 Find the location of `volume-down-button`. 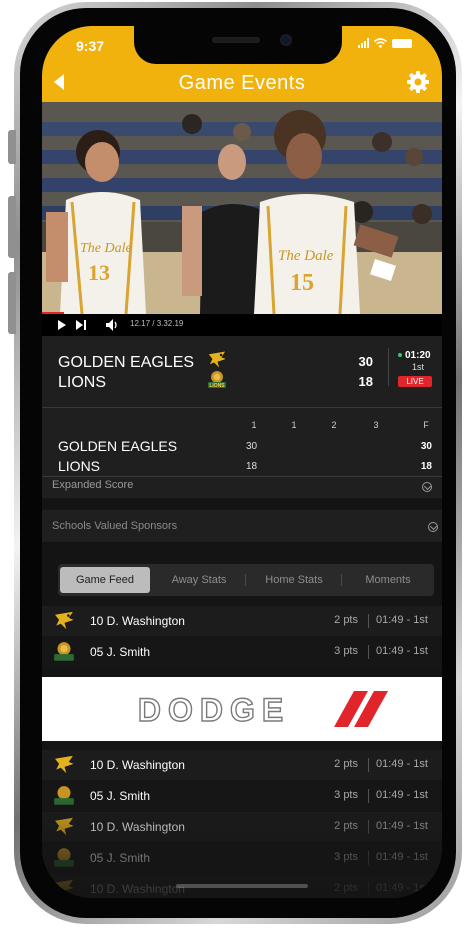

volume-down-button is located at coordinates (12, 303).